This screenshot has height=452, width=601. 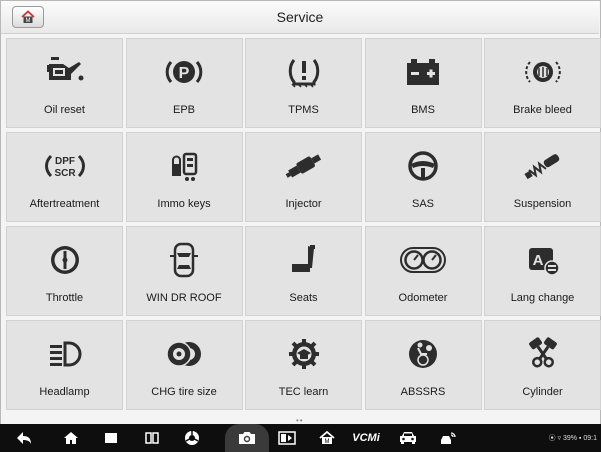 What do you see at coordinates (303, 354) in the screenshot?
I see `tec-learn-icon` at bounding box center [303, 354].